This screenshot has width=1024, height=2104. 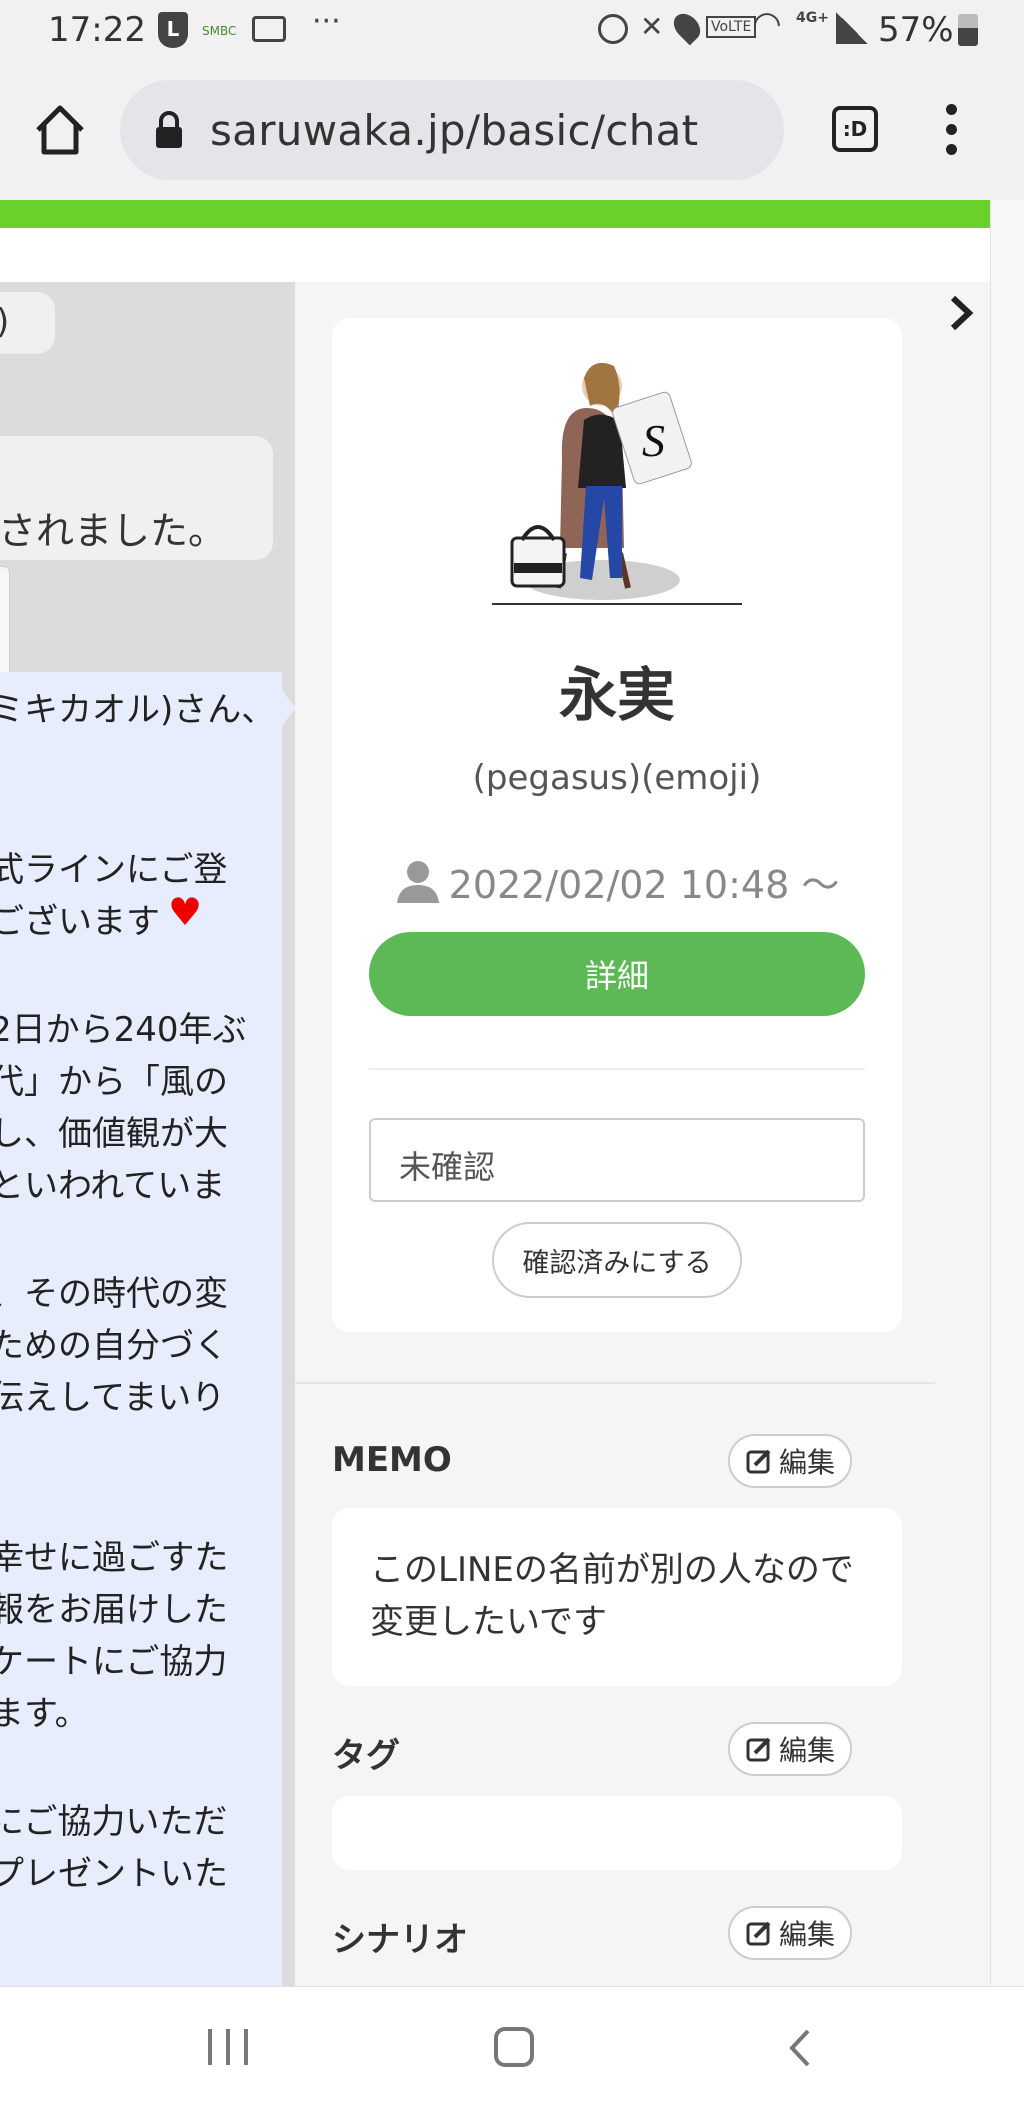 I want to click on user-icon, so click(x=417, y=881).